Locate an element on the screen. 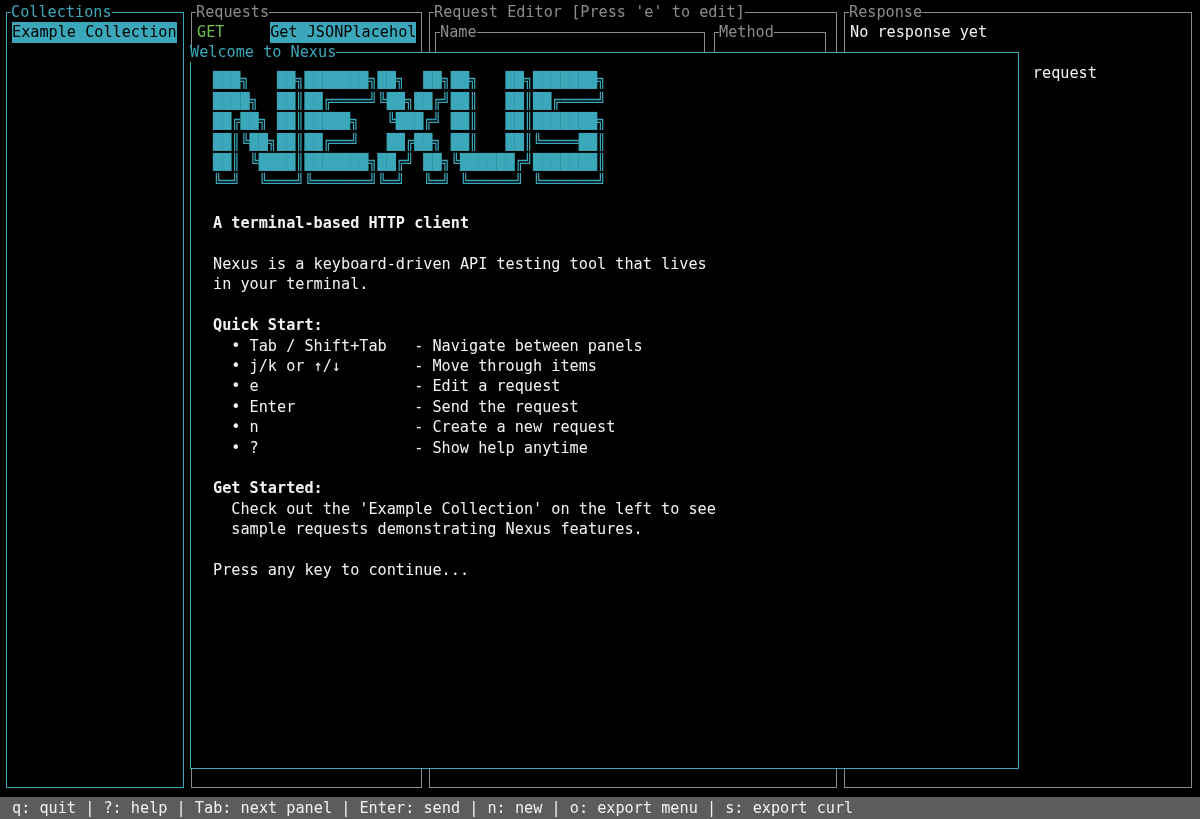 The width and height of the screenshot is (1200, 819). collection-item: Example Collection is located at coordinates (94, 32).